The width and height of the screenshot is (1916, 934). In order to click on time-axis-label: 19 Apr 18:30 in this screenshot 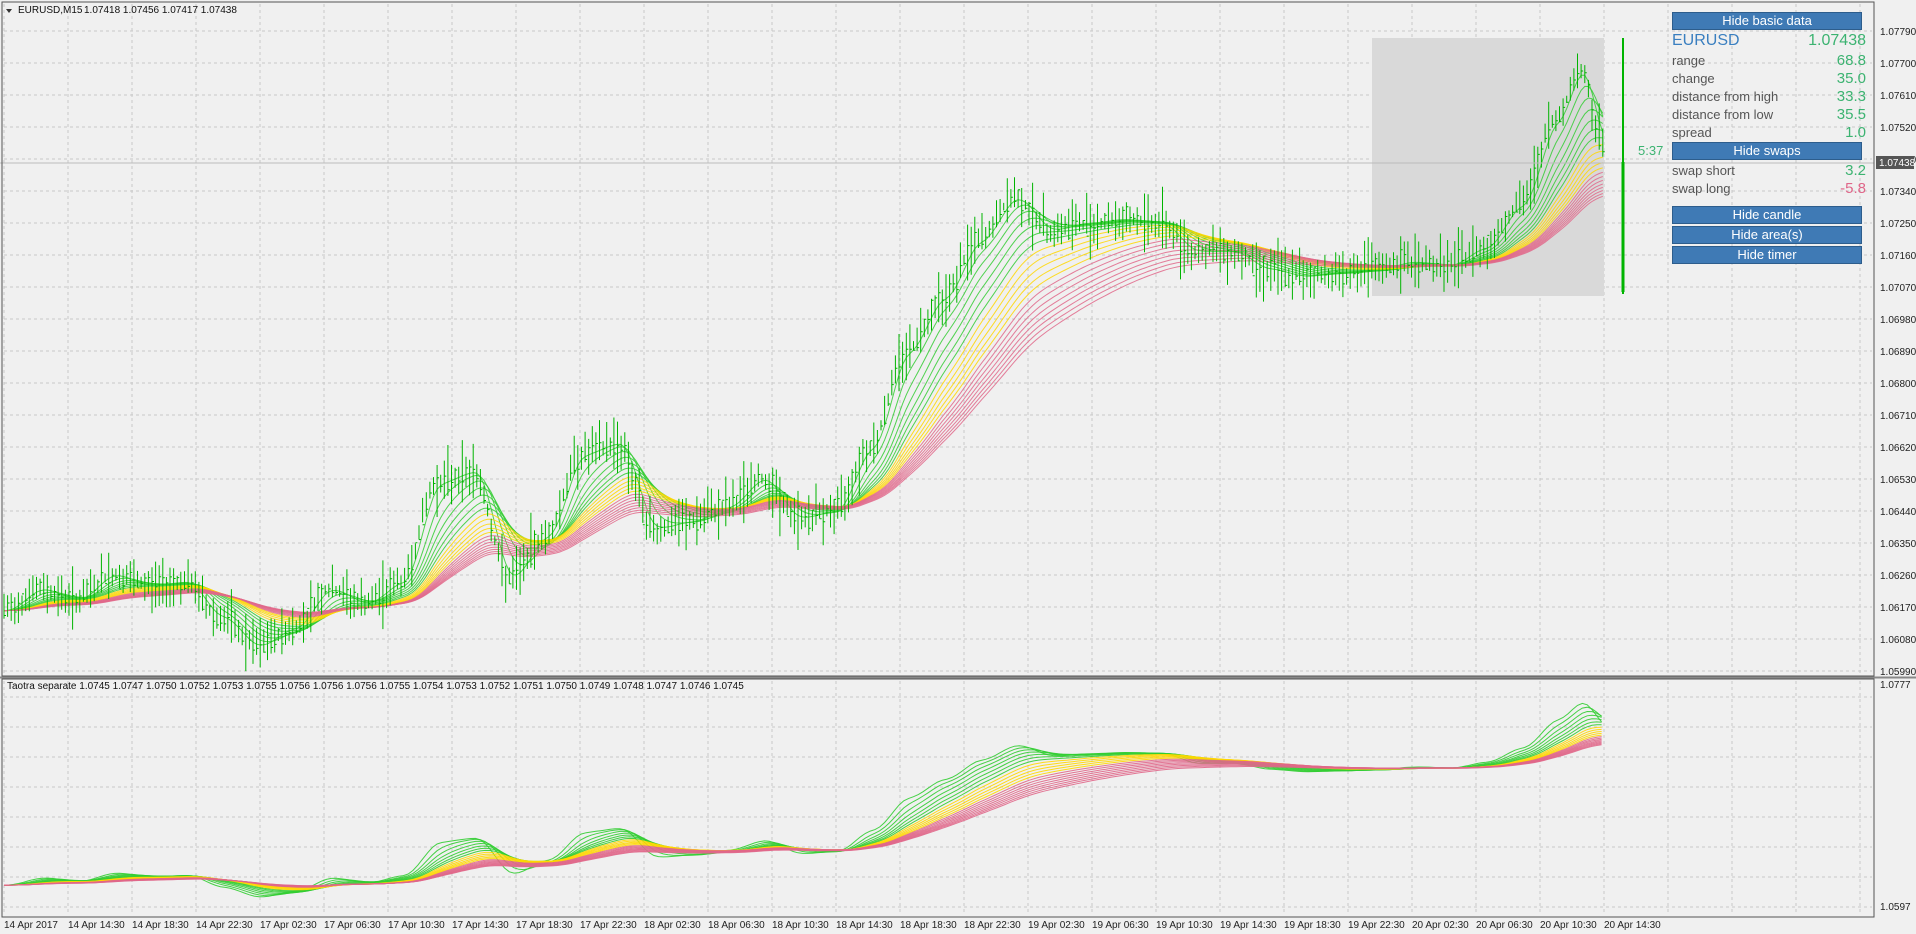, I will do `click(1312, 925)`.